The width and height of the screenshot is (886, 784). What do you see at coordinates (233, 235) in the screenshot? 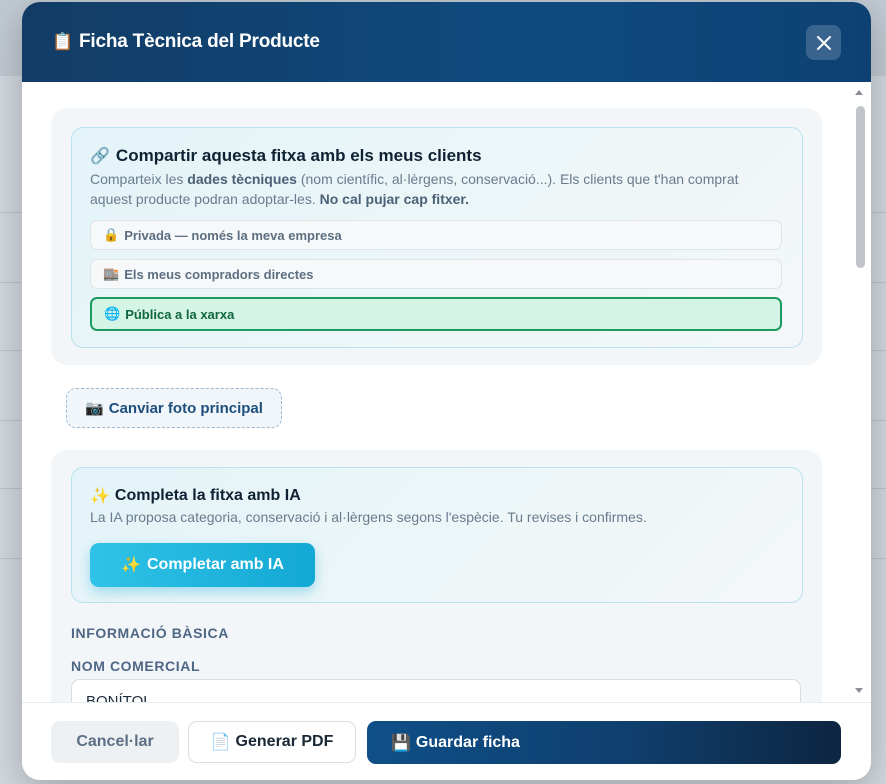
I see `option-label: Privada — només la meva empresa` at bounding box center [233, 235].